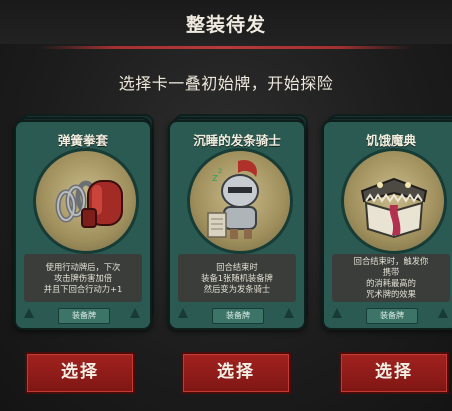 This screenshot has height=411, width=452. Describe the element at coordinates (237, 266) in the screenshot. I see `card-description-line: 回合结束时` at that location.